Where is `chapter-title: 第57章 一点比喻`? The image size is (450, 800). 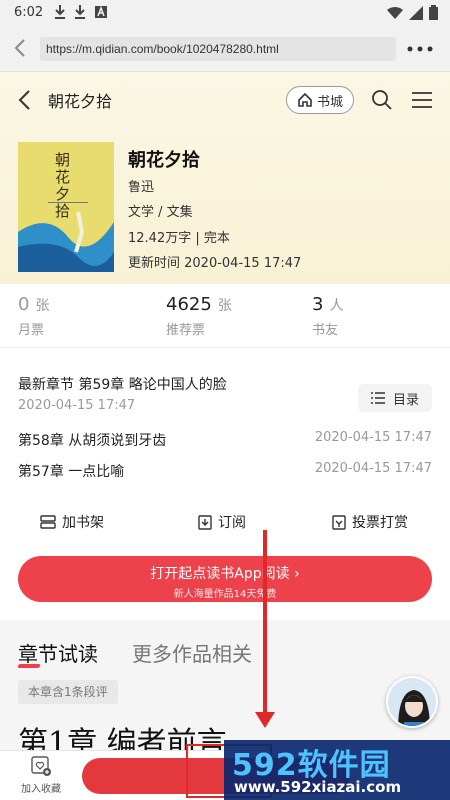
chapter-title: 第57章 一点比喻 is located at coordinates (71, 472).